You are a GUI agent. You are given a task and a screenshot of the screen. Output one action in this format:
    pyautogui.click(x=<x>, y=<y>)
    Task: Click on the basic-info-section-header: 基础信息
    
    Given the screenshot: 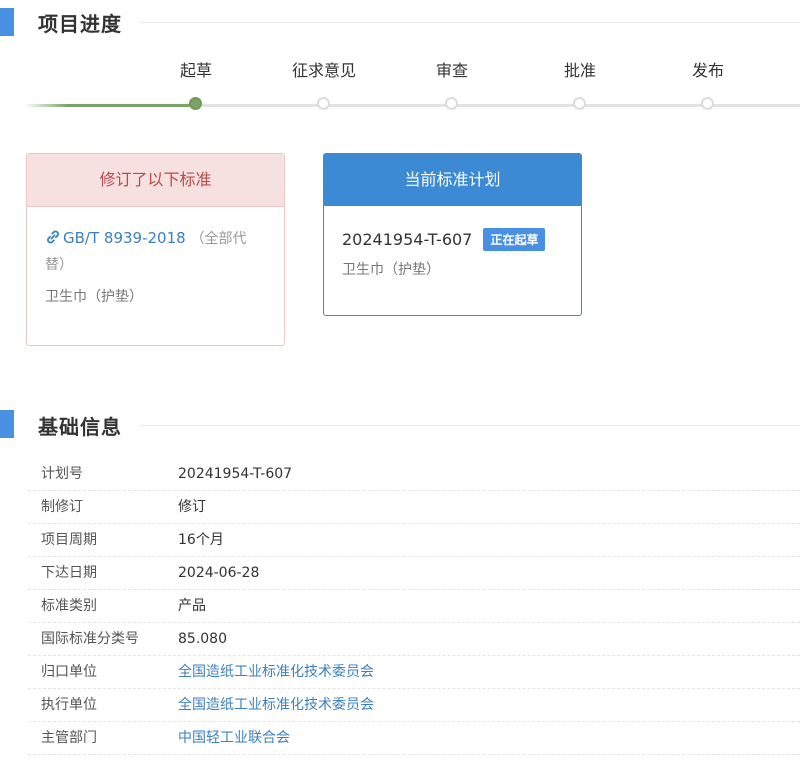 What is the action you would take?
    pyautogui.click(x=400, y=425)
    